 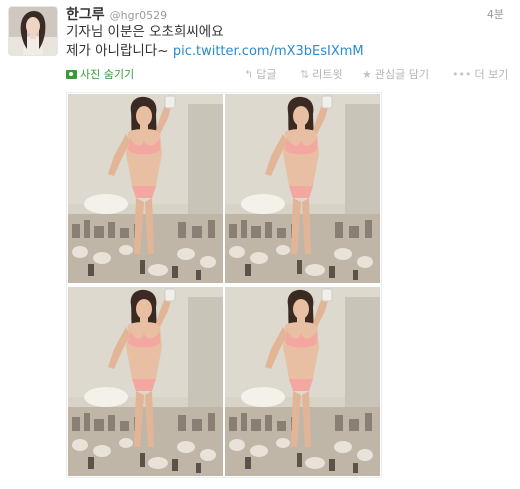 What do you see at coordinates (268, 51) in the screenshot?
I see `photo-link: pic.twitter.com/mX3bEsIXmM` at bounding box center [268, 51].